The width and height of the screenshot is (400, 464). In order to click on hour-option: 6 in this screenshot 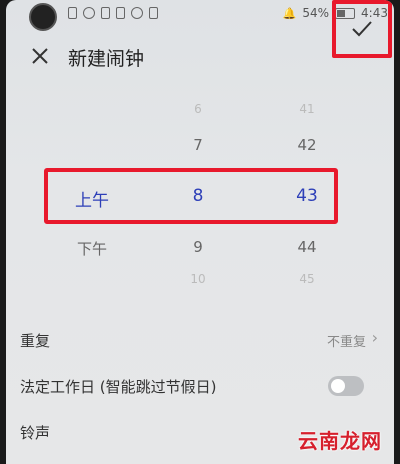, I will do `click(198, 109)`.